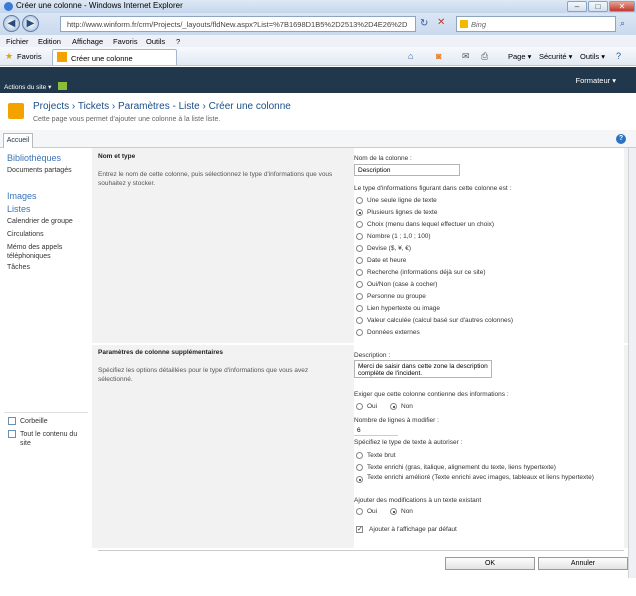  Describe the element at coordinates (27, 87) in the screenshot. I see `site-actions-menu: Actions du site ▾` at that location.